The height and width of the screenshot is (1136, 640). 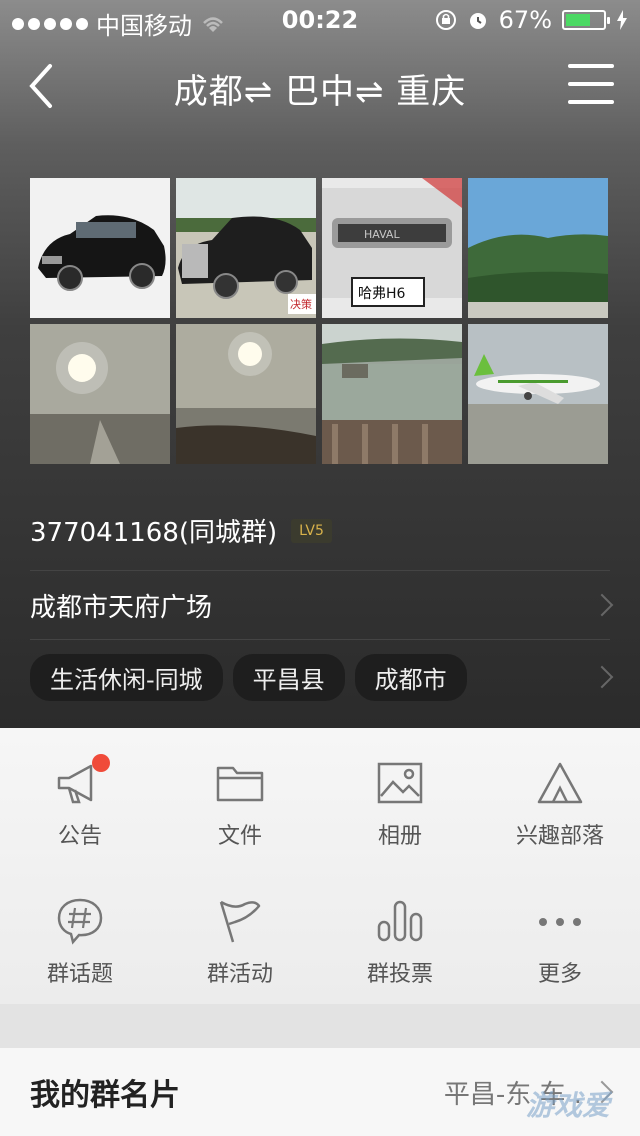 I want to click on menu-button, so click(x=591, y=84).